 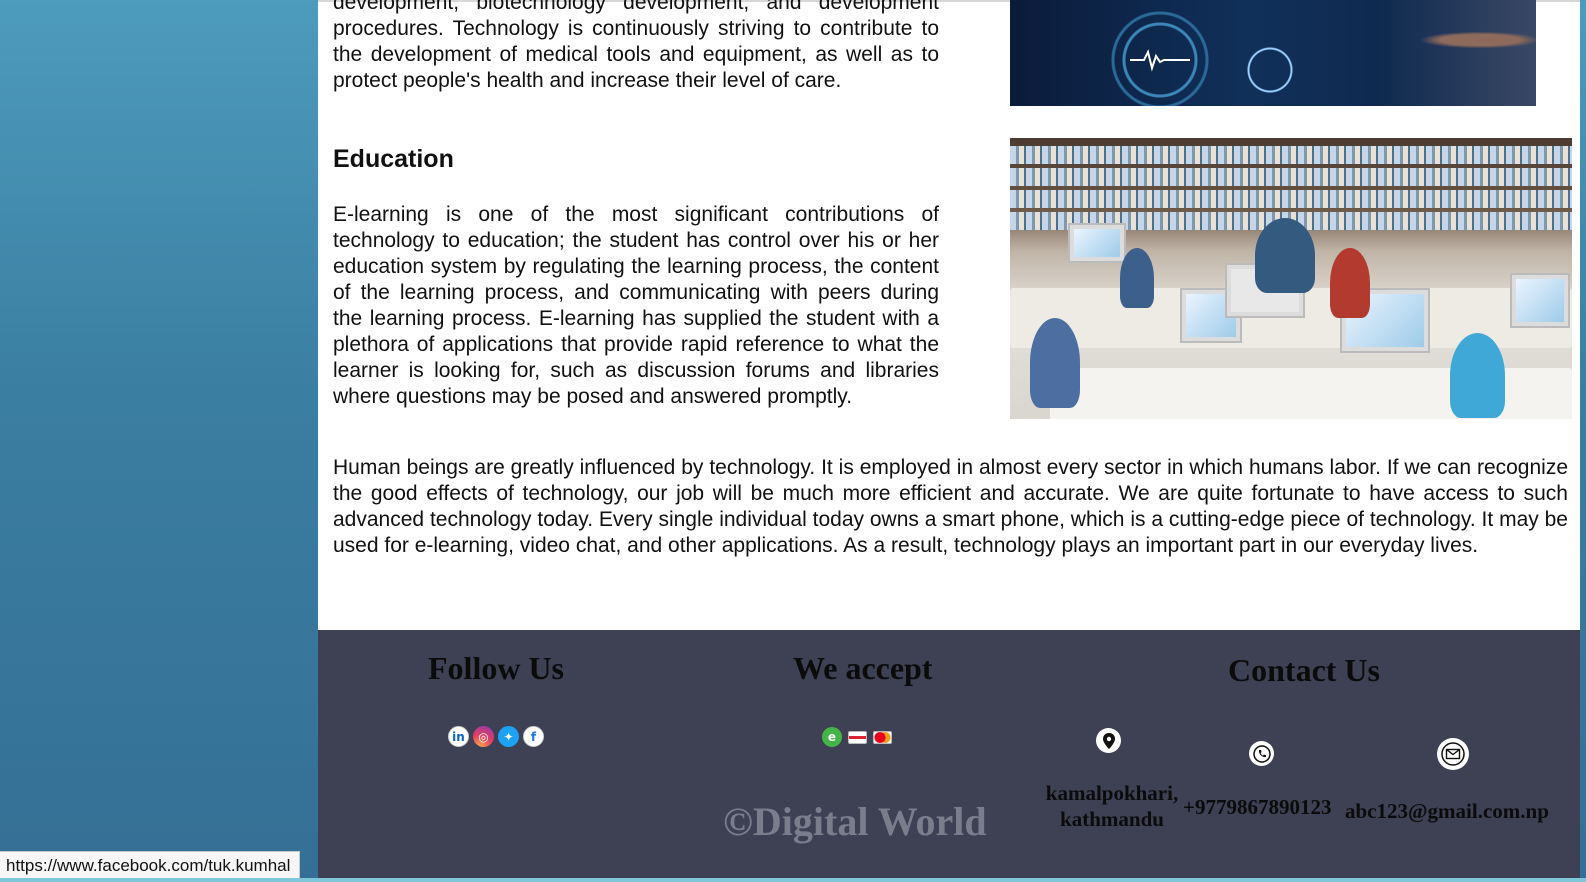 What do you see at coordinates (508, 736) in the screenshot?
I see `twitter-icon: ✦` at bounding box center [508, 736].